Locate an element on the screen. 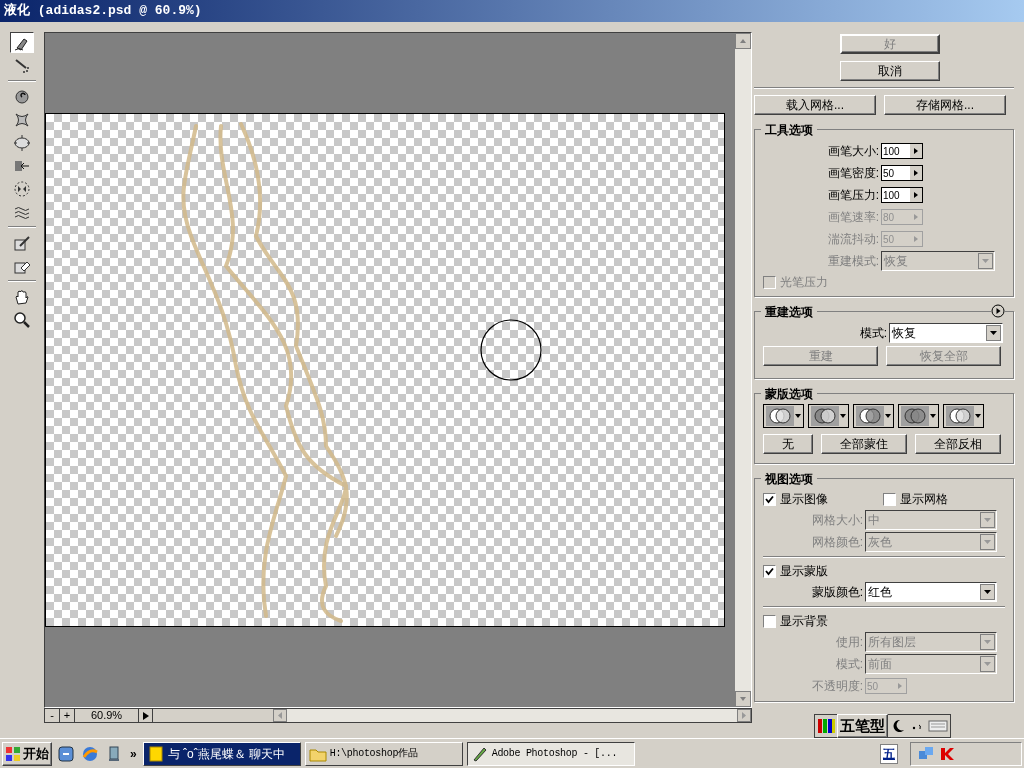 The height and width of the screenshot is (768, 1024). group-title: 视图选项 is located at coordinates (789, 479).